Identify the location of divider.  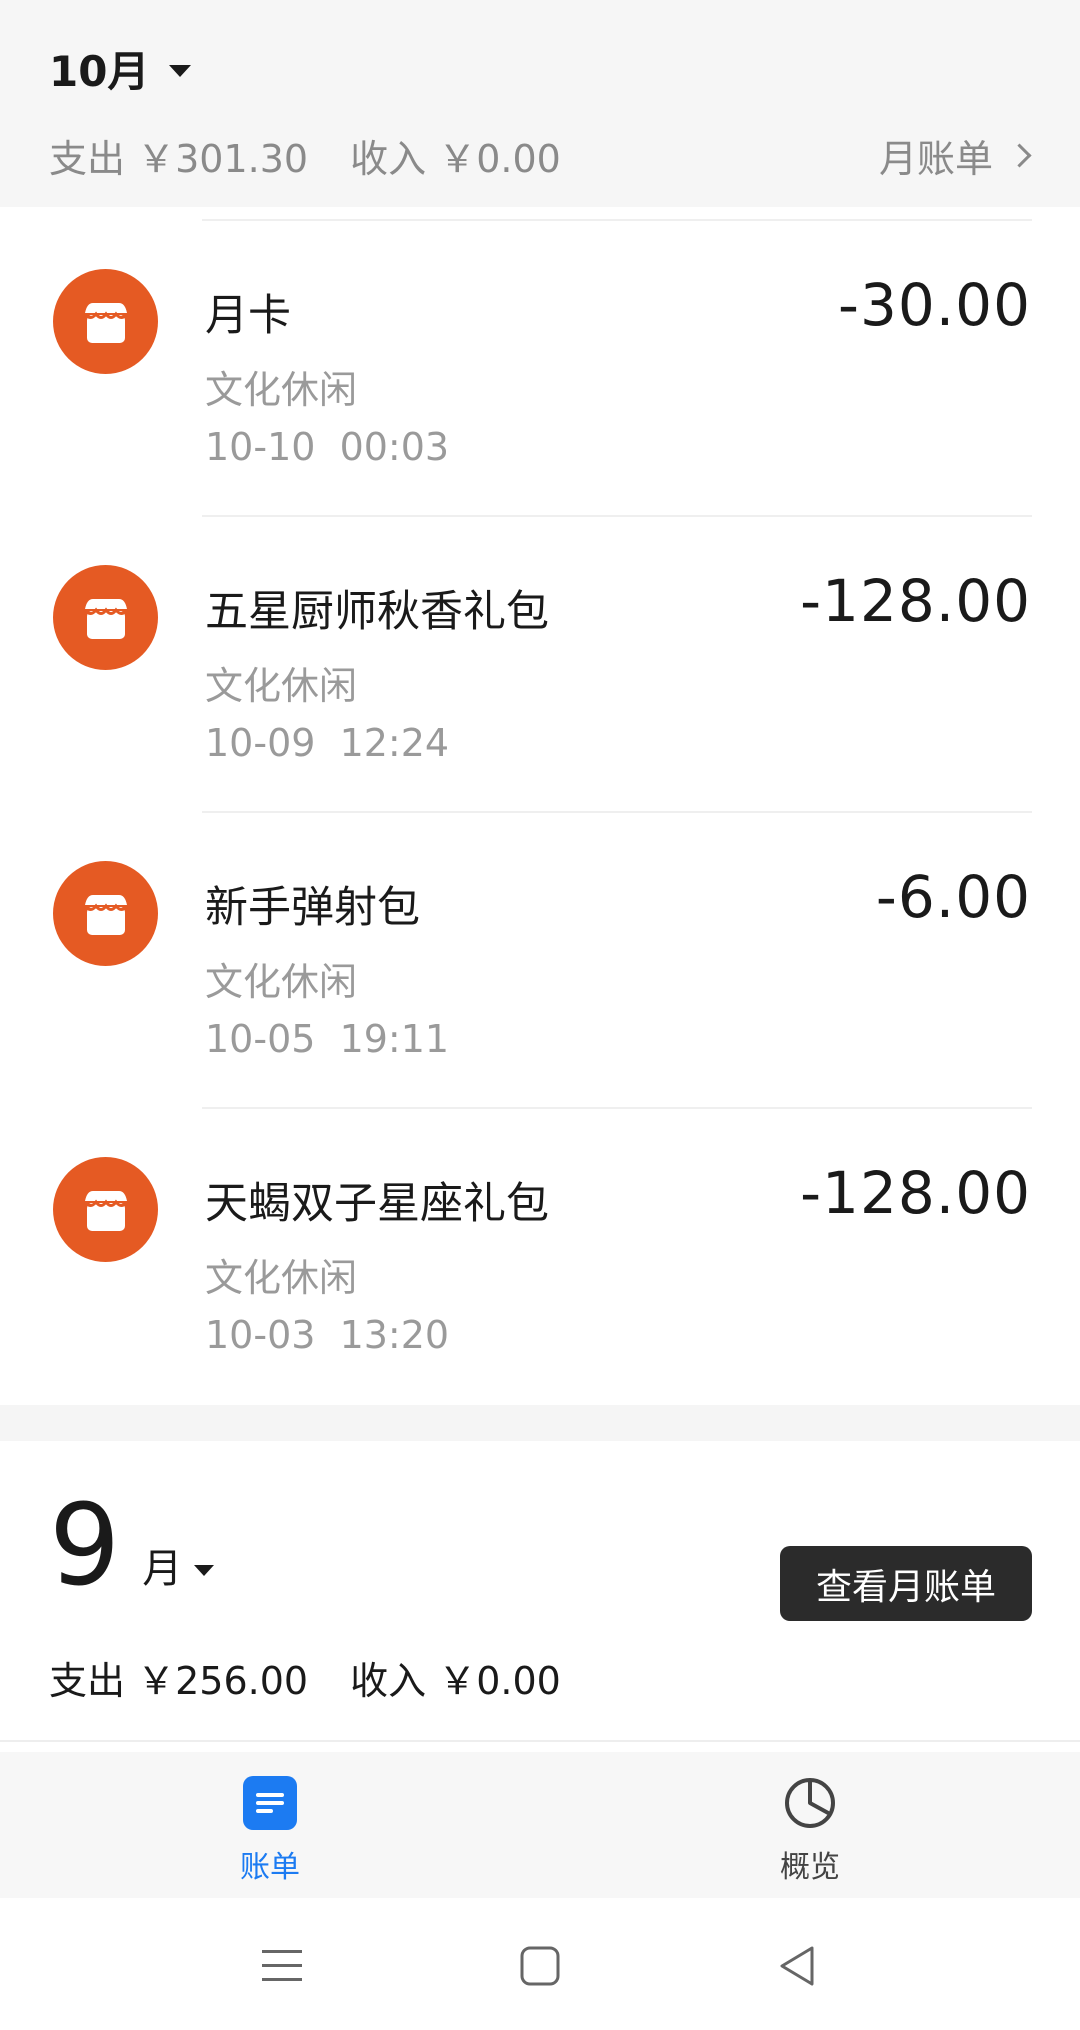
(540, 1741).